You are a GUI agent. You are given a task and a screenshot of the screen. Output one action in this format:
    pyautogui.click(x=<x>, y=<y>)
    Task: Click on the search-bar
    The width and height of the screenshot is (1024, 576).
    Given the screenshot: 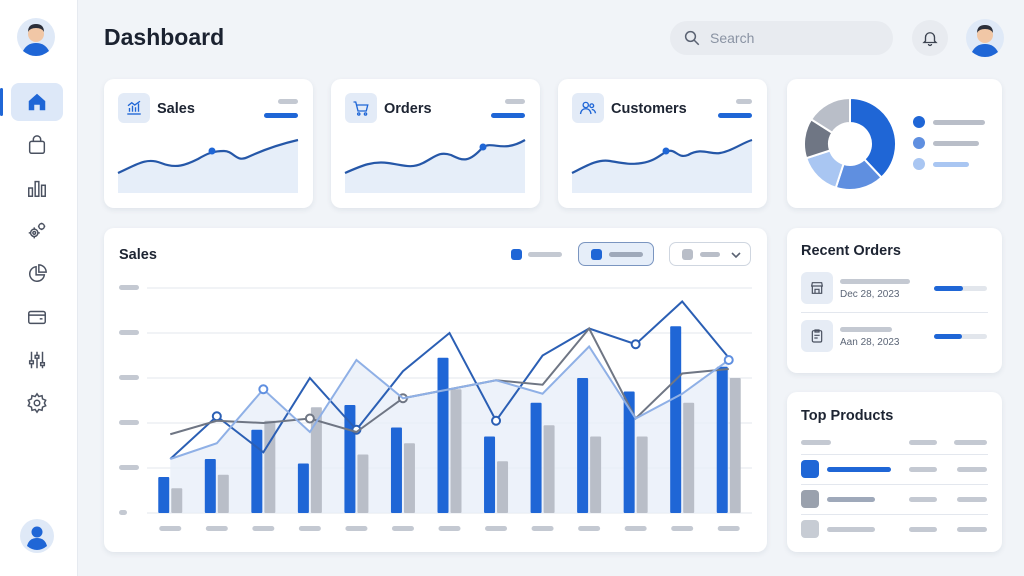 What is the action you would take?
    pyautogui.click(x=781, y=38)
    